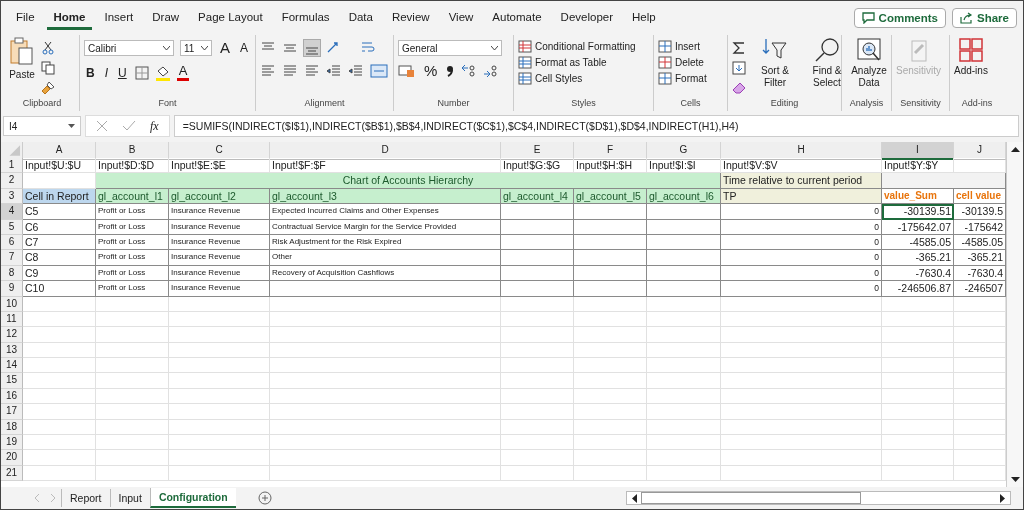 This screenshot has width=1024, height=510. What do you see at coordinates (385, 212) in the screenshot?
I see `table-cell: Expected Incurred Claims and Other Expenses` at bounding box center [385, 212].